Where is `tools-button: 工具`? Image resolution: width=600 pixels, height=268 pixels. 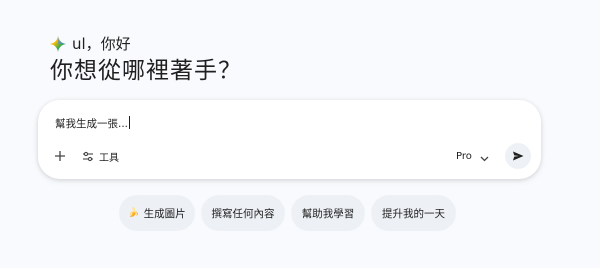 tools-button: 工具 is located at coordinates (100, 156).